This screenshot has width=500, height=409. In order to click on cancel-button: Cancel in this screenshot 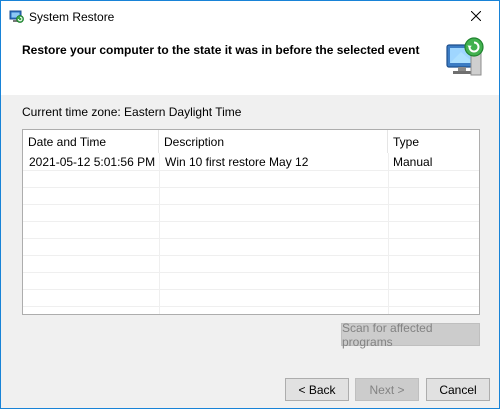, I will do `click(458, 389)`.